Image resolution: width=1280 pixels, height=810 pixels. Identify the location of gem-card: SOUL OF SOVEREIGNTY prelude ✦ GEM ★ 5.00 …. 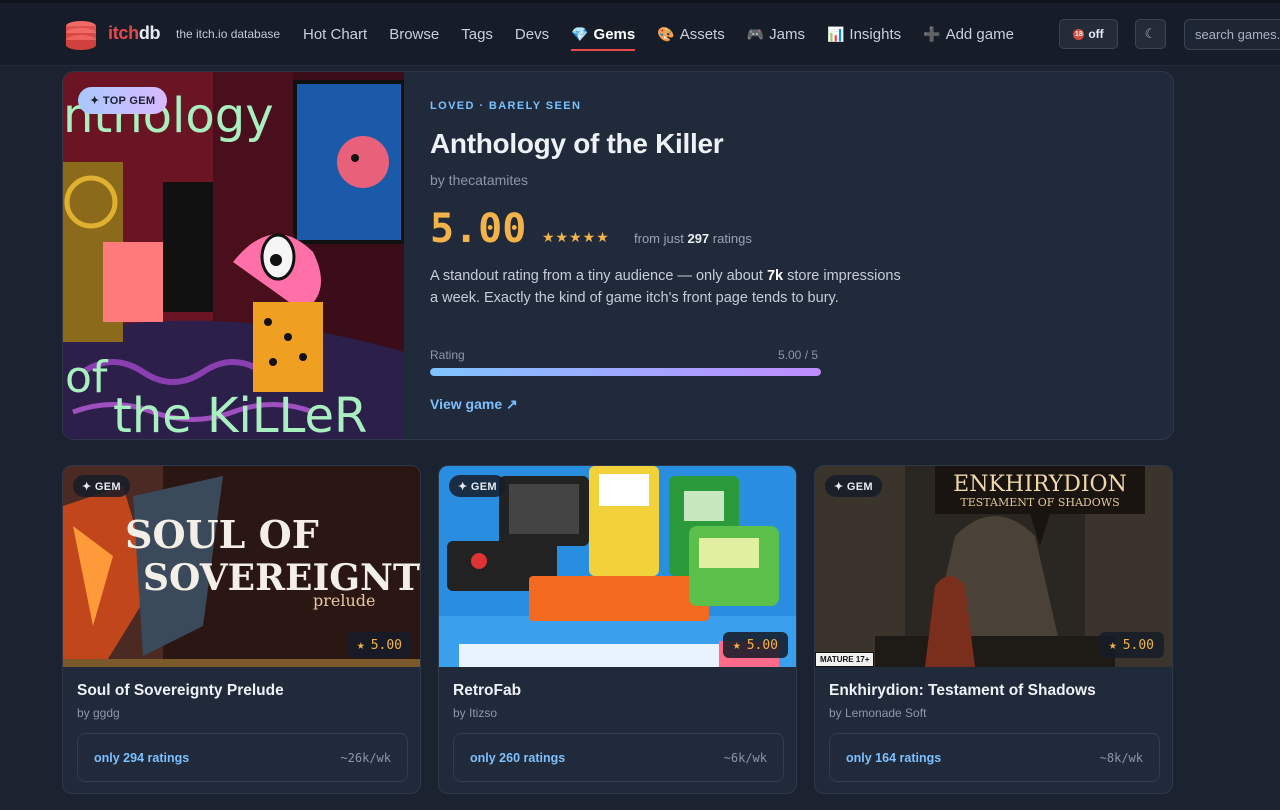
(241, 629).